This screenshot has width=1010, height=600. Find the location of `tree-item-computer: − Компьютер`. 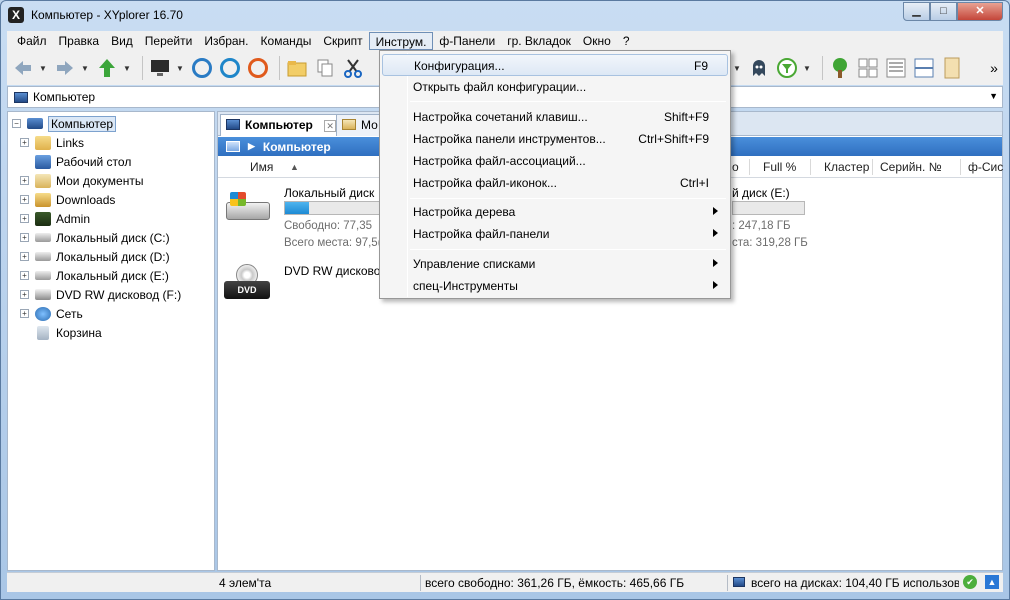

tree-item-computer: − Компьютер is located at coordinates (111, 123).